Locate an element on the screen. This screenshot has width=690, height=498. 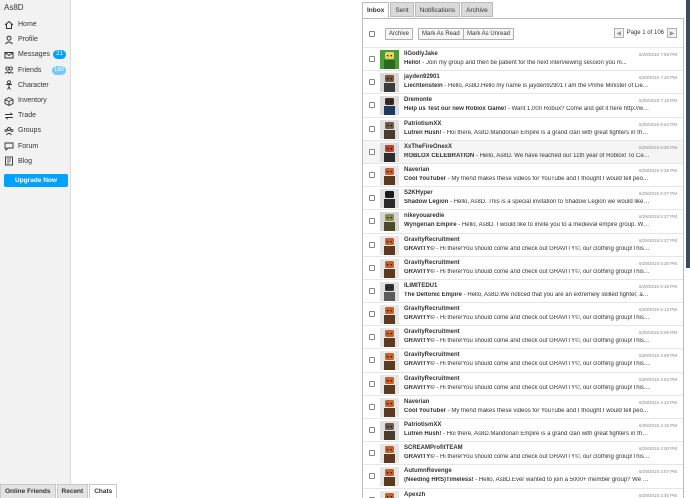
tab-sent: Sent is located at coordinates (402, 9).